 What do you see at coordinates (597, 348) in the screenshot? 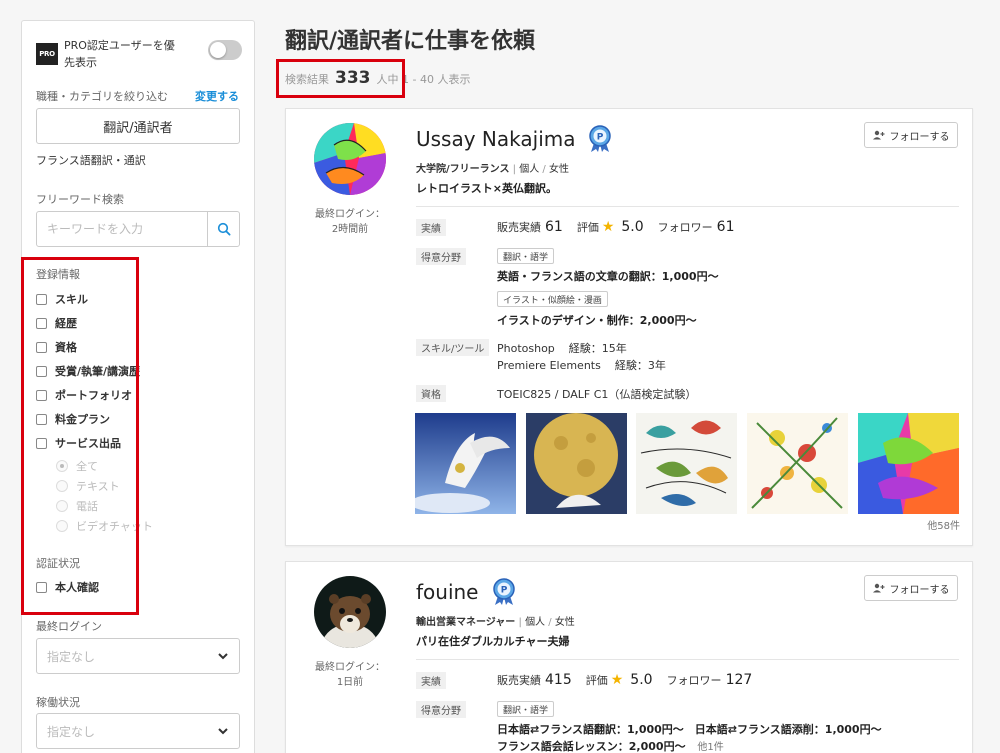
I see `skill-experience: 経験：15年` at bounding box center [597, 348].